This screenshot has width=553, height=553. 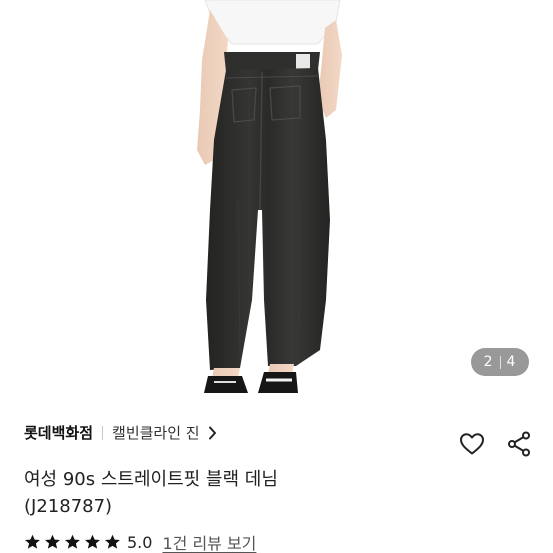 I want to click on heart-outline-icon, so click(x=472, y=446).